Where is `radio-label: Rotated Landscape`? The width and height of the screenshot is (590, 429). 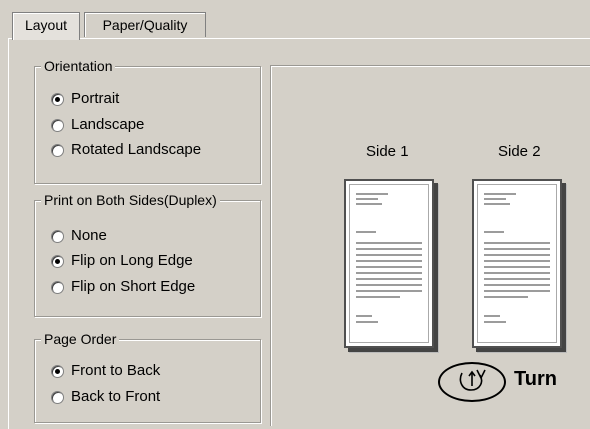
radio-label: Rotated Landscape is located at coordinates (136, 149).